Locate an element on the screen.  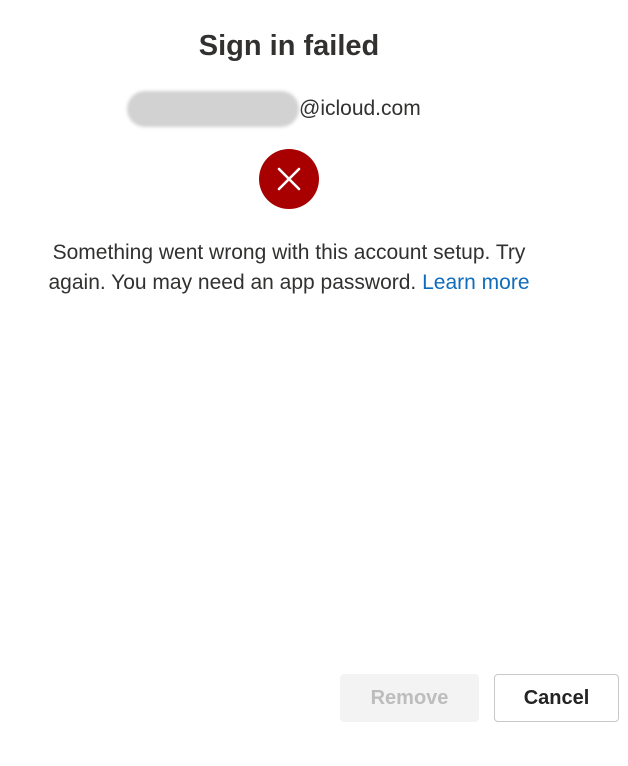
dialog-title: Sign in failed is located at coordinates (289, 46).